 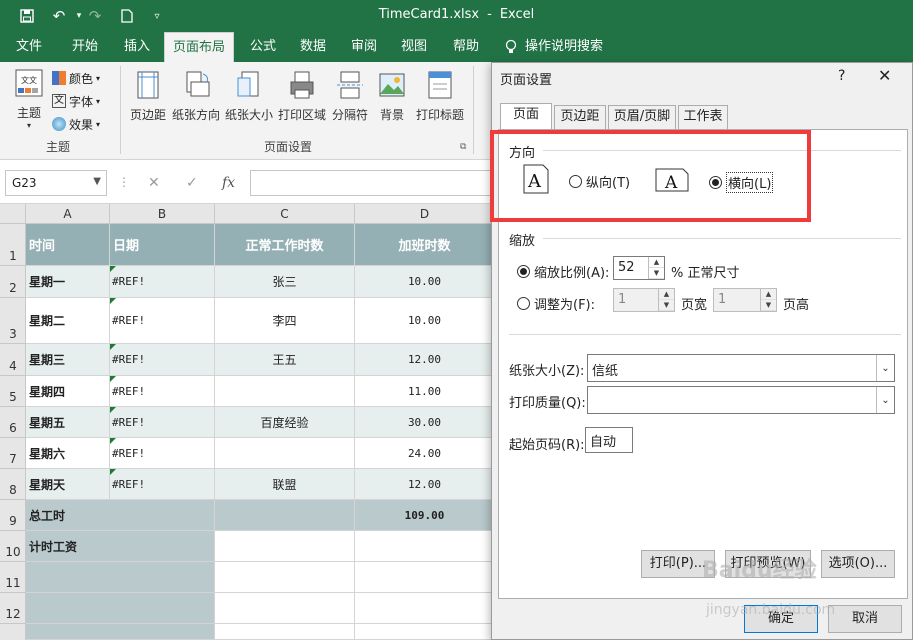 What do you see at coordinates (425, 214) in the screenshot?
I see `column-header-d: D` at bounding box center [425, 214].